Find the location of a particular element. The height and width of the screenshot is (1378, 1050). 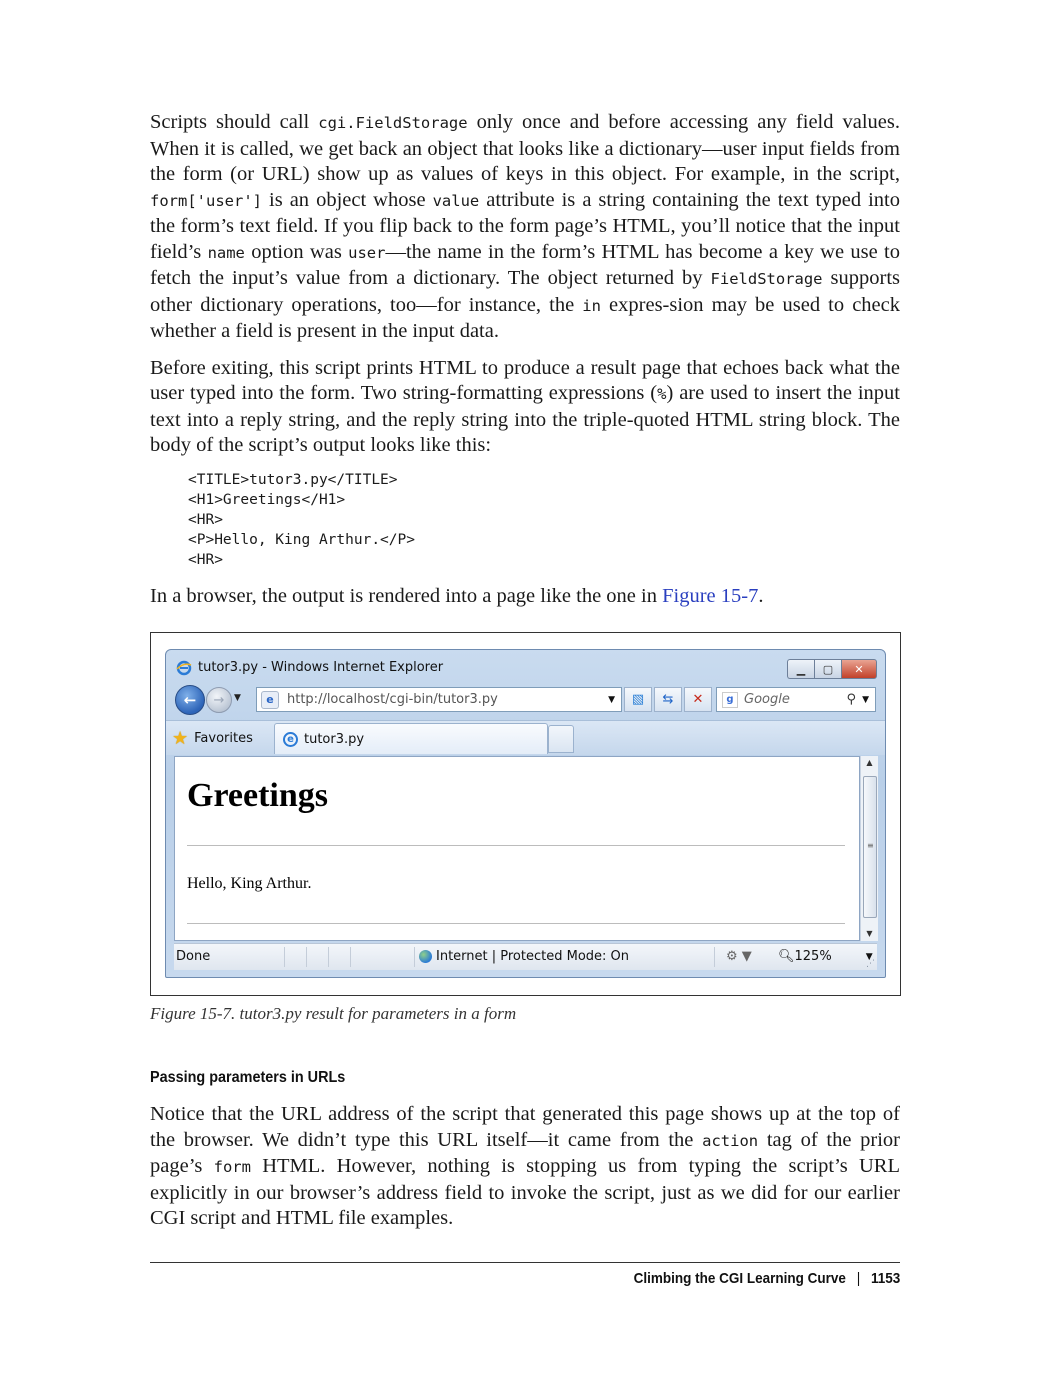

refresh-icon: ⇆ is located at coordinates (668, 699).